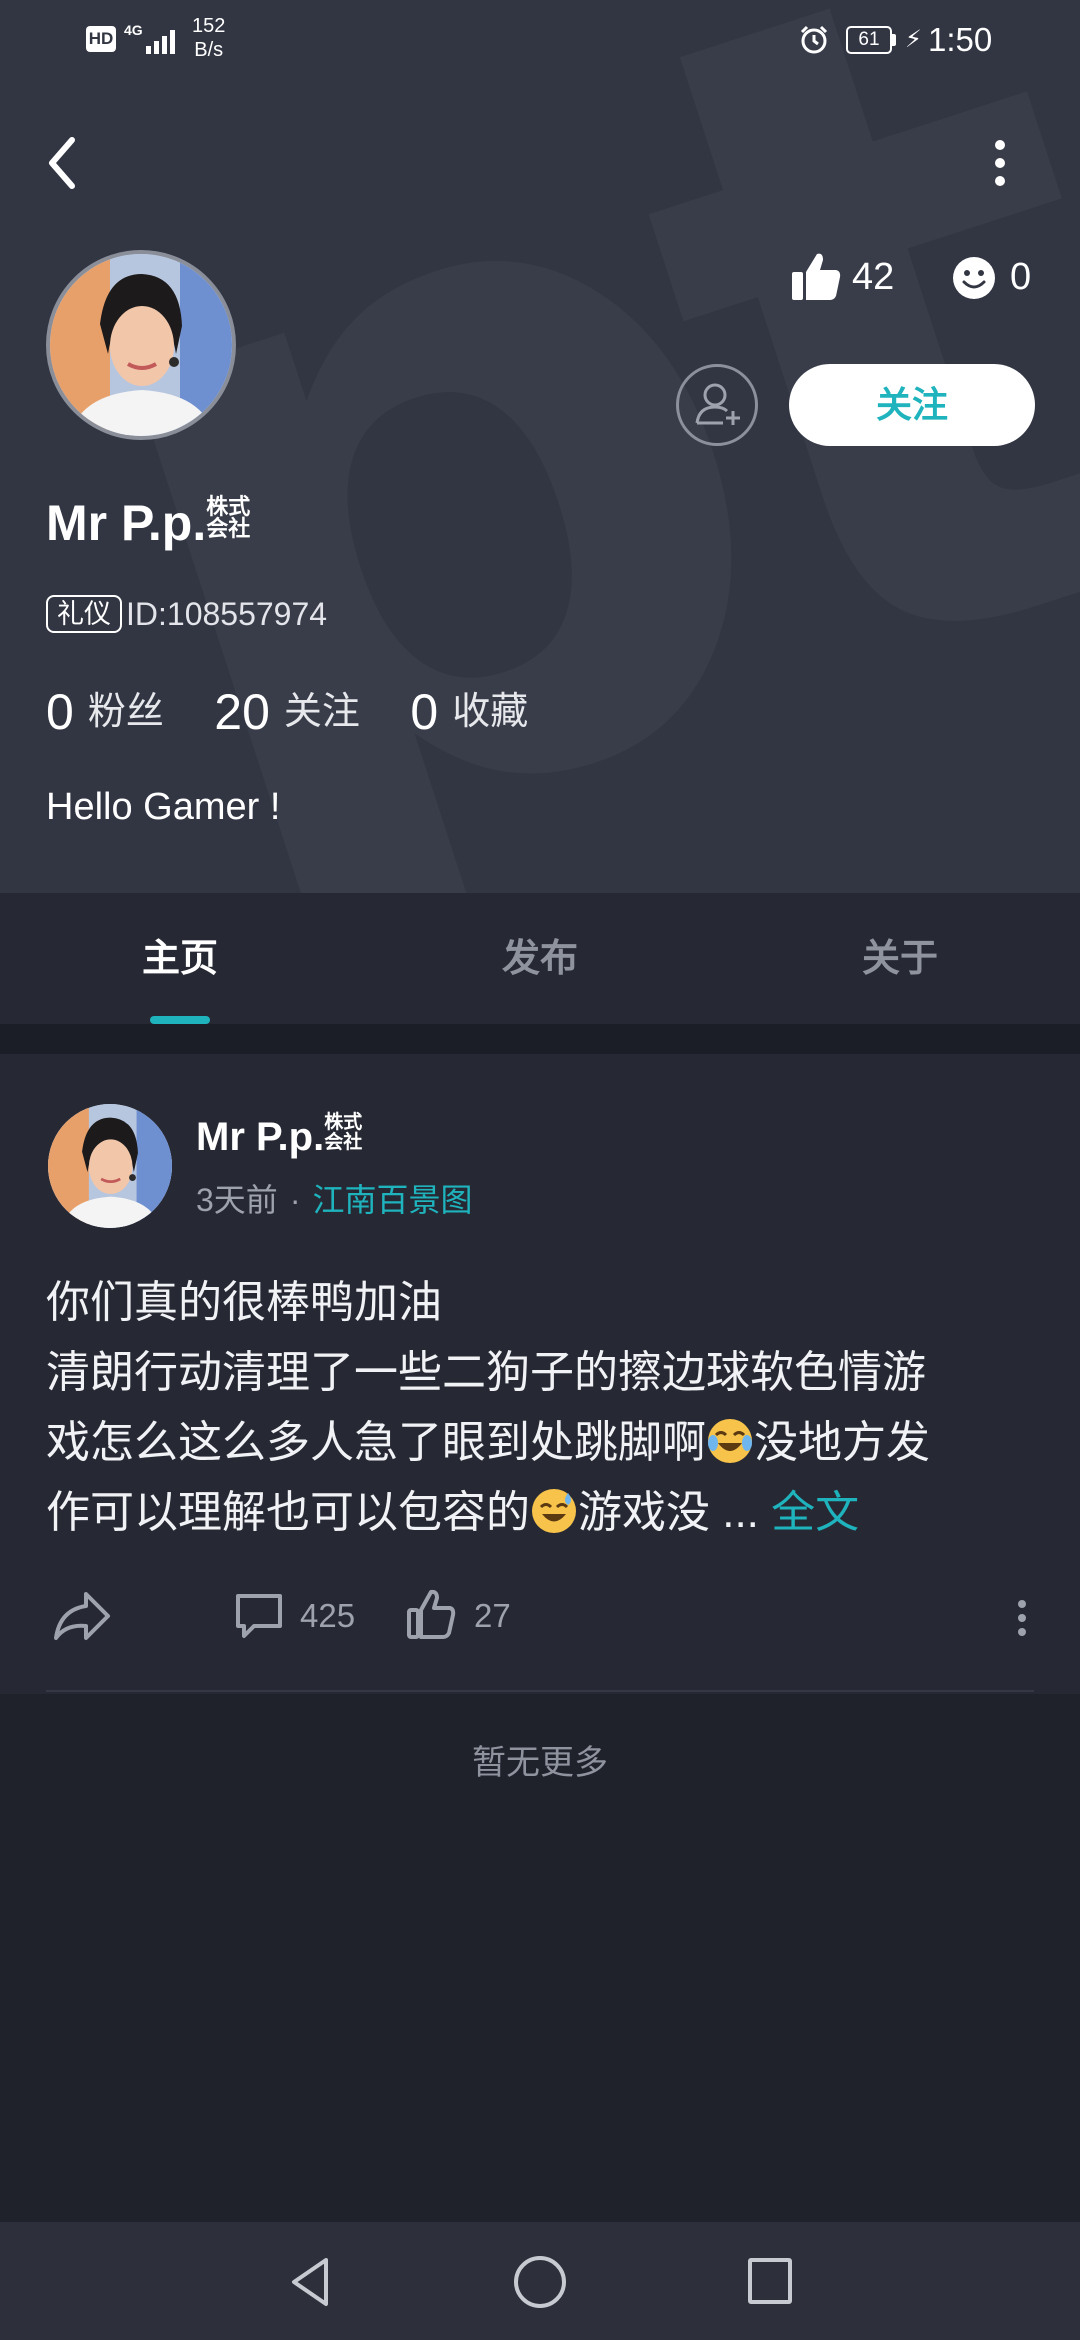 This screenshot has height=2340, width=1080. Describe the element at coordinates (228, 517) in the screenshot. I see `username-tag: 株式会社` at that location.